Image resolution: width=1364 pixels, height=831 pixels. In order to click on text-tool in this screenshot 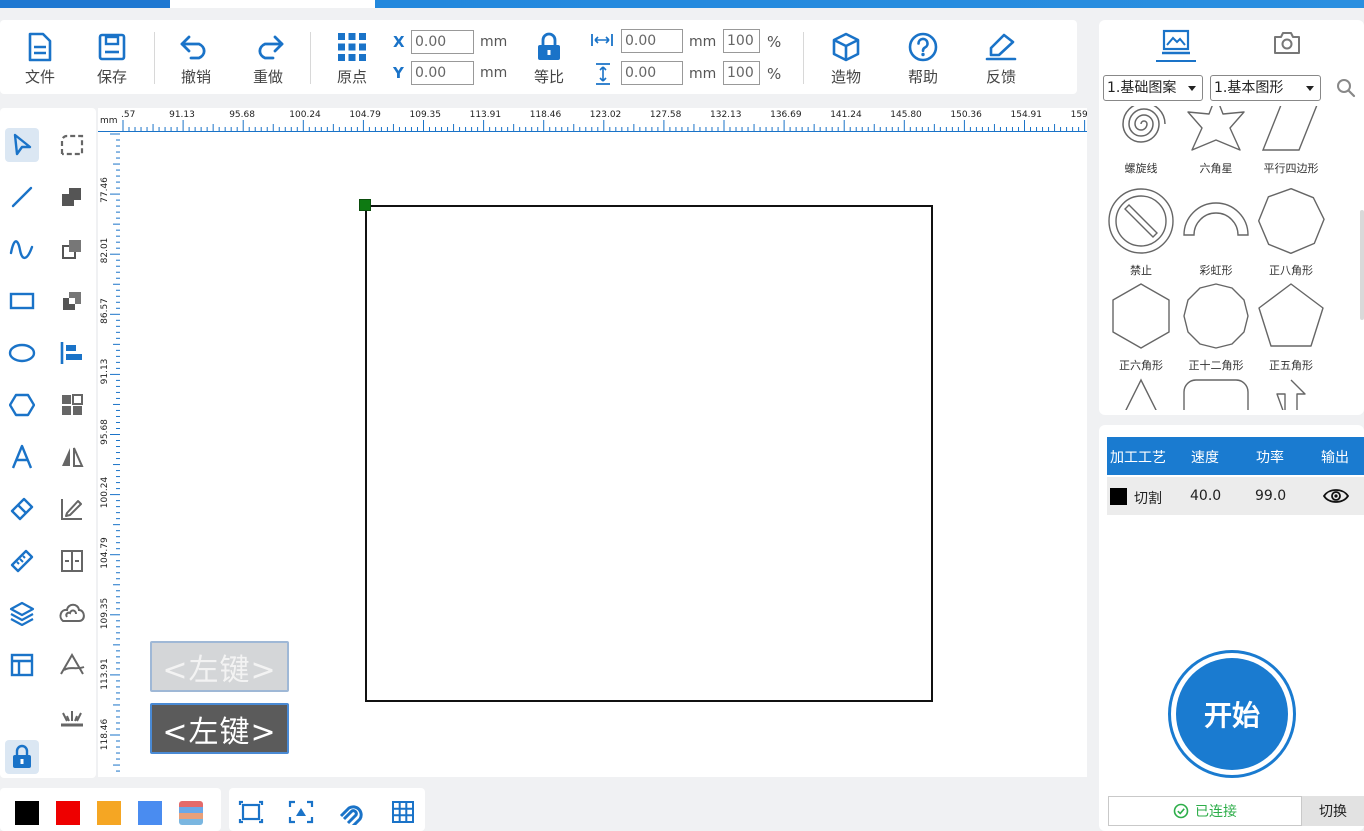, I will do `click(22, 457)`.